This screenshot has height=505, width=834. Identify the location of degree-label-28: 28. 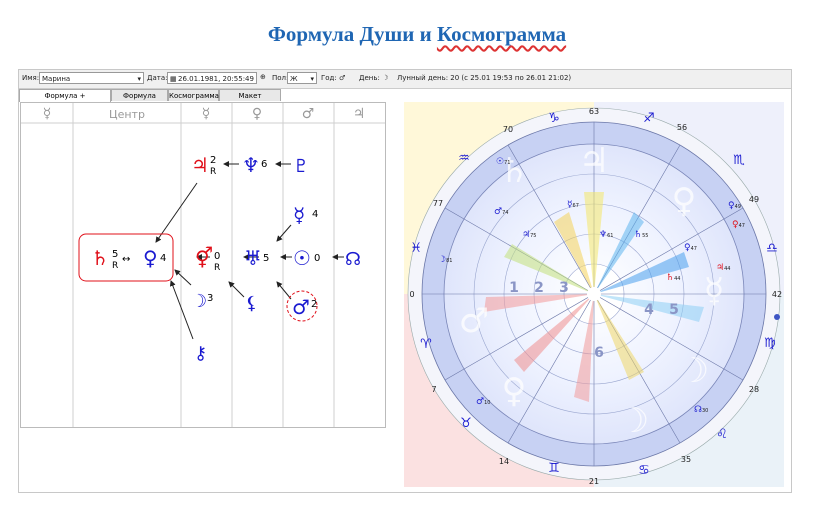
(754, 389).